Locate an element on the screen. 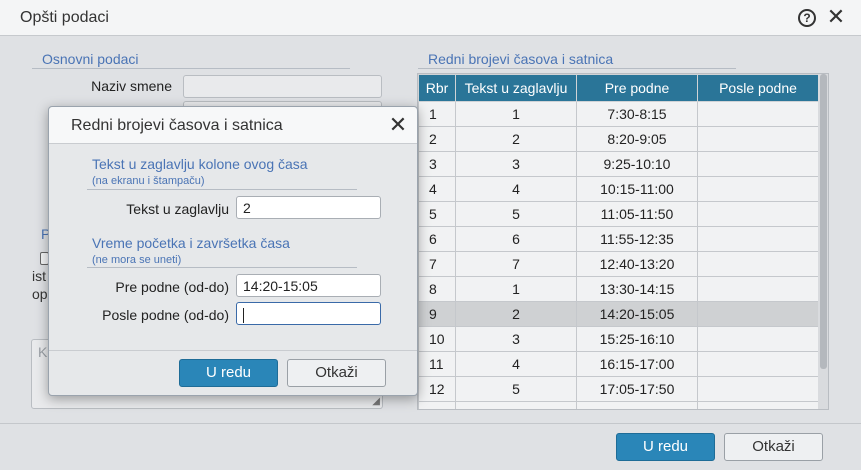 The width and height of the screenshot is (861, 470). notes-placeholder-letter: K is located at coordinates (43, 352).